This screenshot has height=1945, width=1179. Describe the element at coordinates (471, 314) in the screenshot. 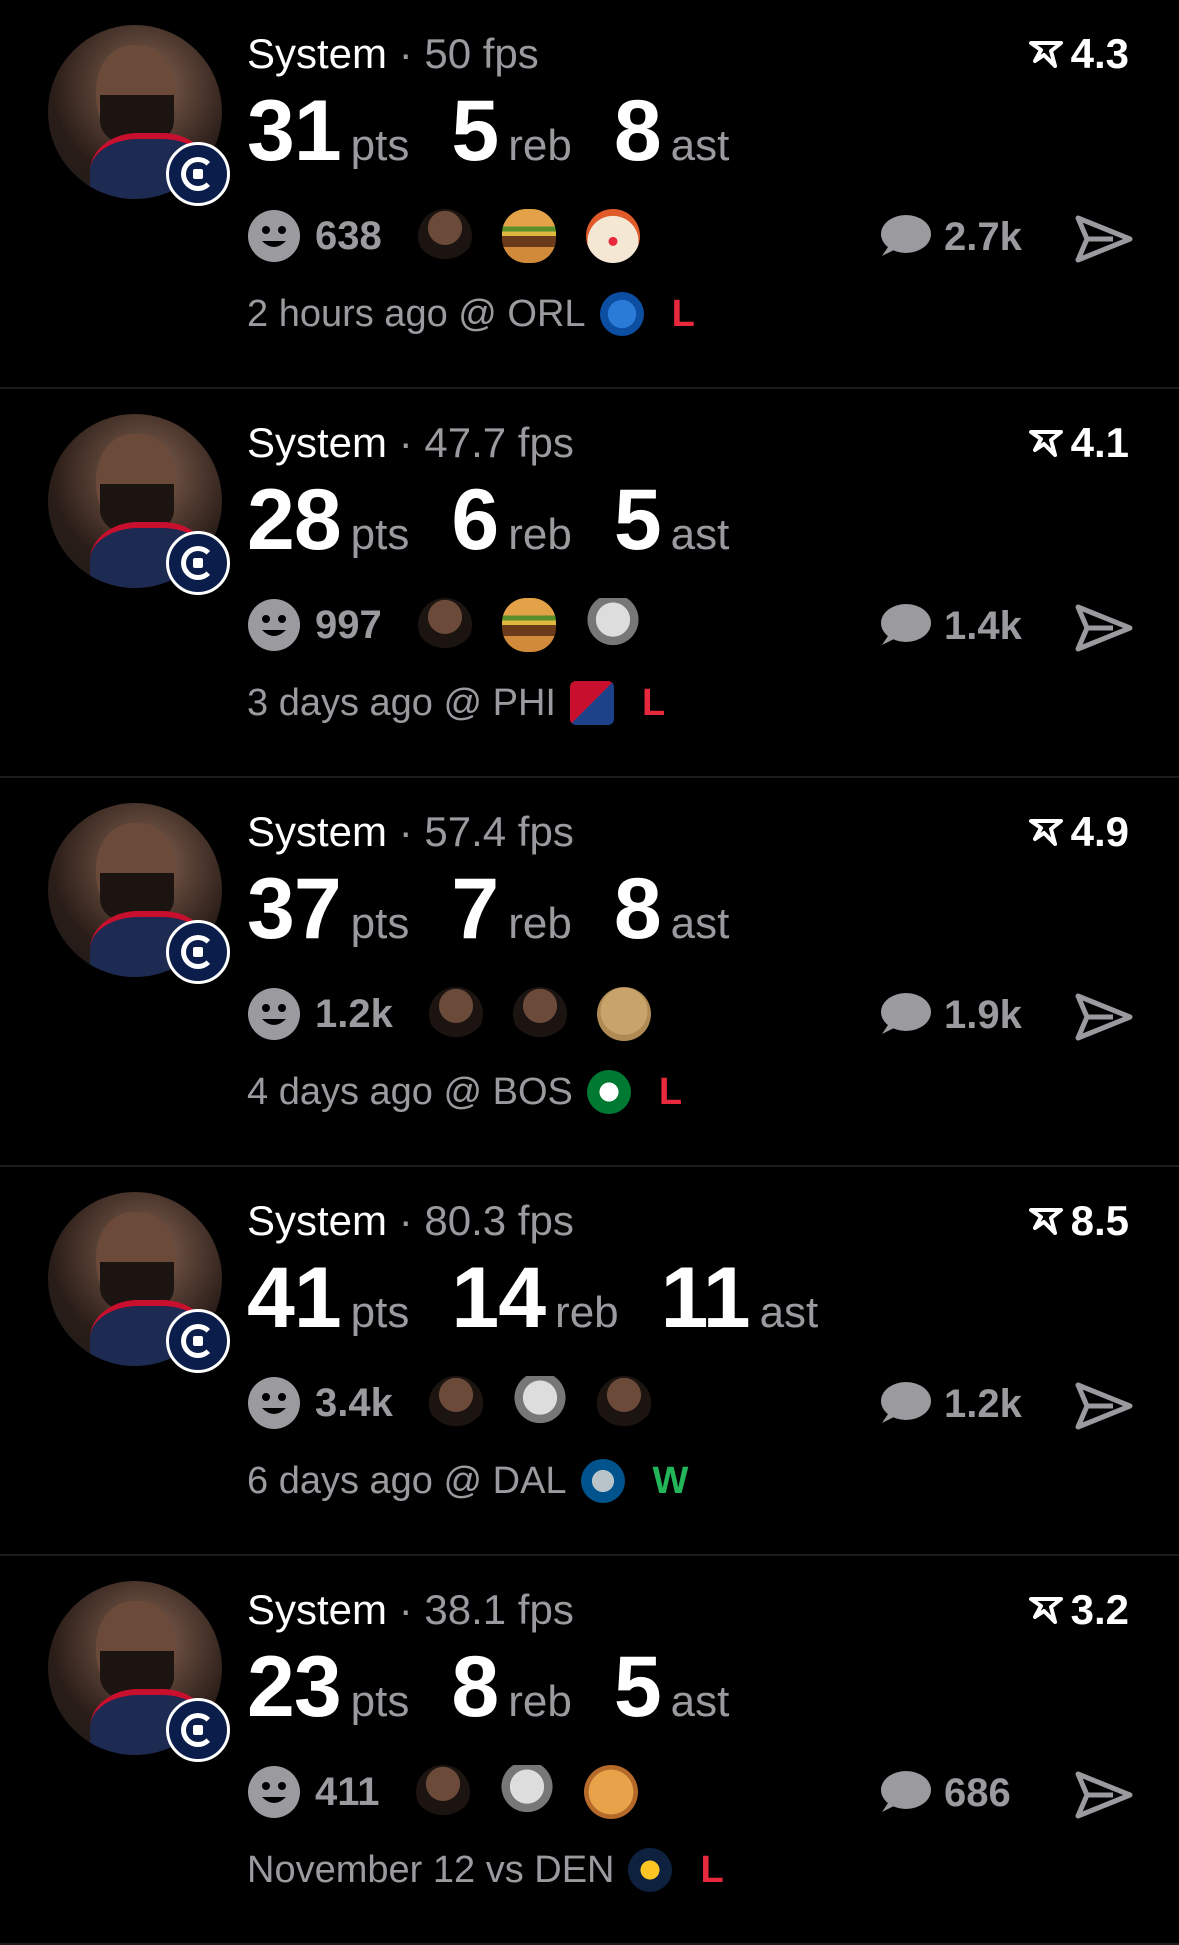

I see `game-meta: 2 hours ago @ ORL L` at that location.